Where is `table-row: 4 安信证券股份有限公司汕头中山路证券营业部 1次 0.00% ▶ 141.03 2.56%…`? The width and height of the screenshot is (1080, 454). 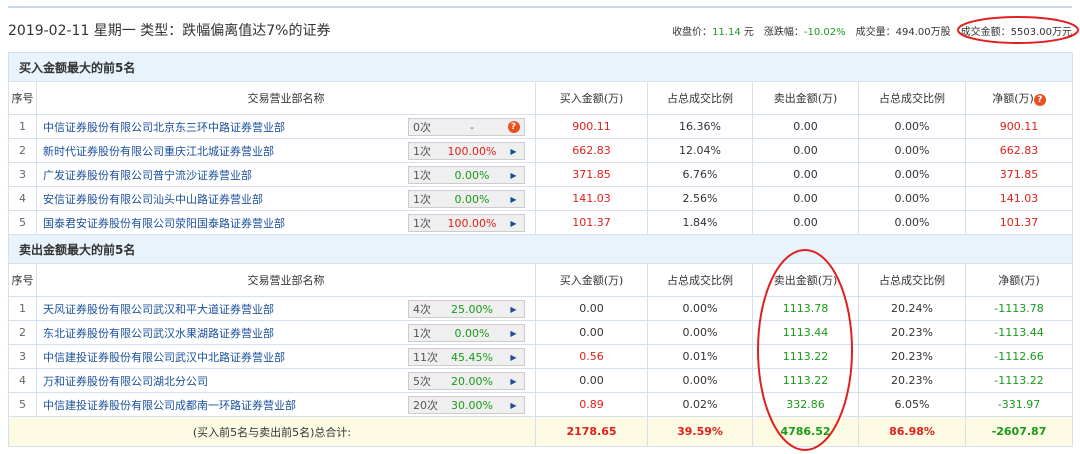
table-row: 4 安信证券股份有限公司汕头中山路证券营业部 1次 0.00% ▶ 141.03 2.56%… is located at coordinates (541, 198).